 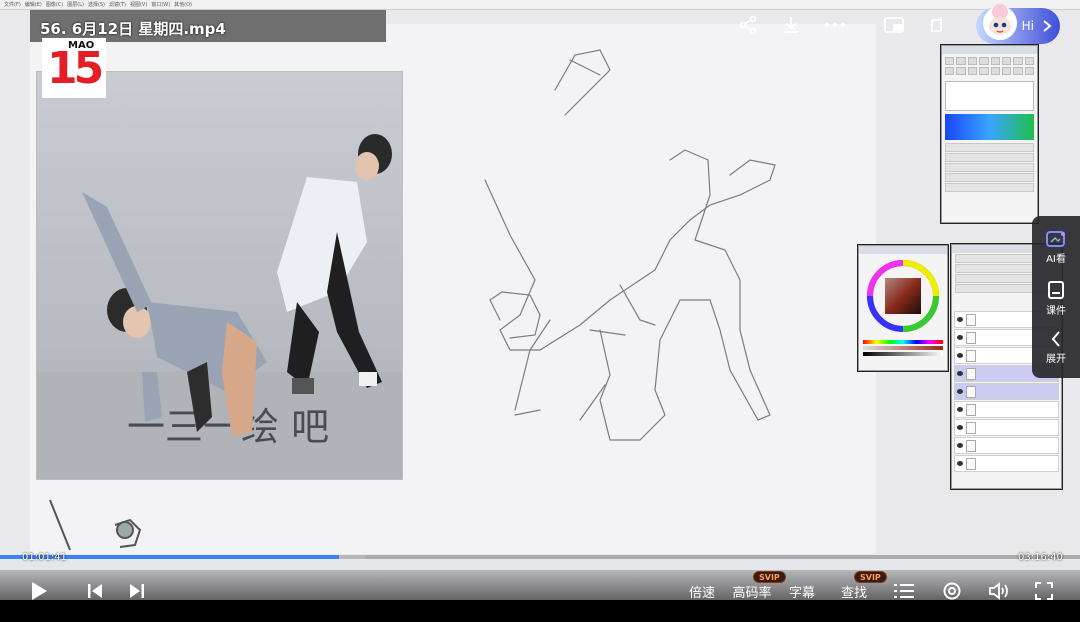 I want to click on skip-previous-icon, so click(x=95, y=591).